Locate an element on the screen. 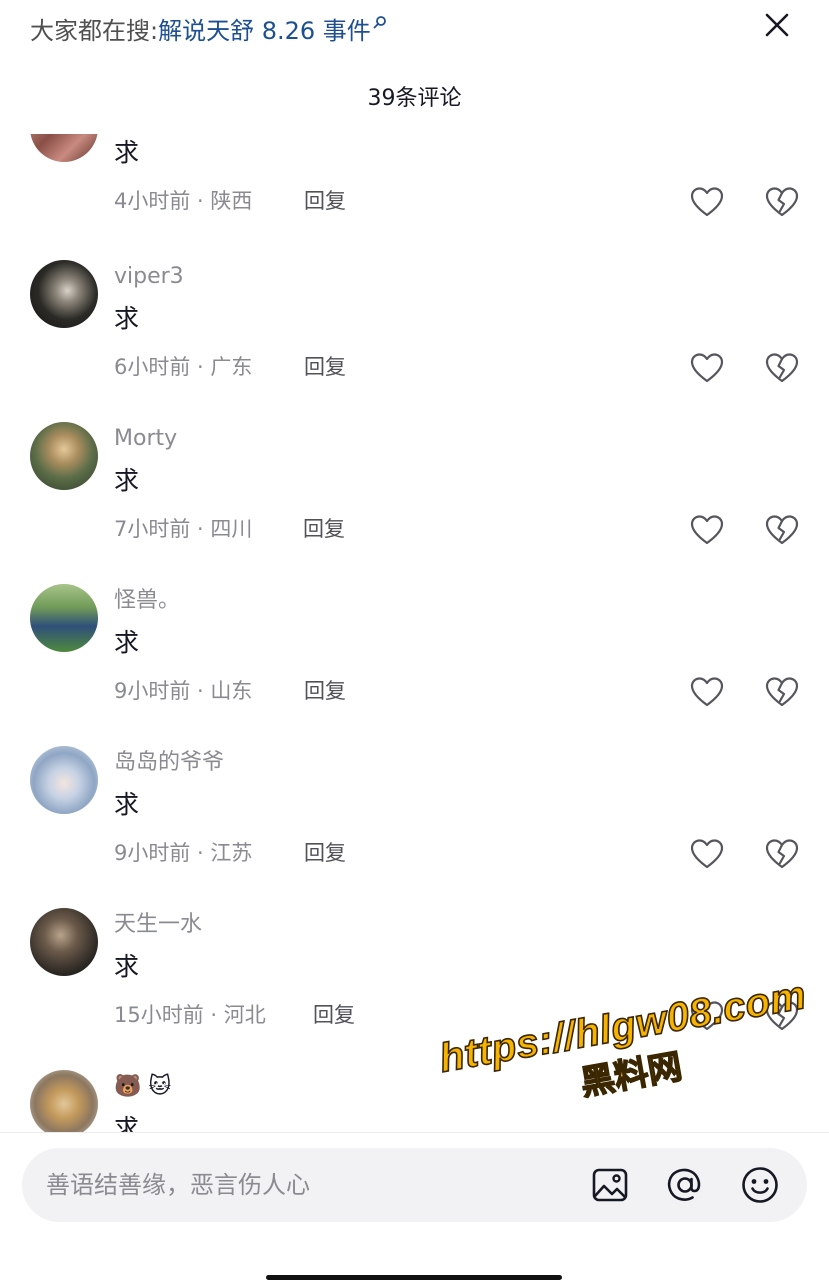  search-suggestion-term: 解说天舒 8.26 事件 is located at coordinates (264, 31).